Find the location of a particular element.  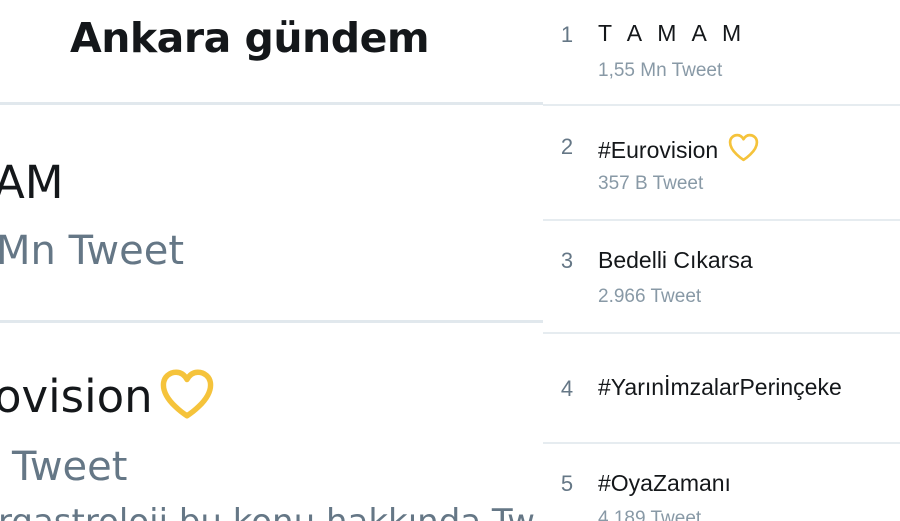

trend-rank: 1 is located at coordinates (567, 34).